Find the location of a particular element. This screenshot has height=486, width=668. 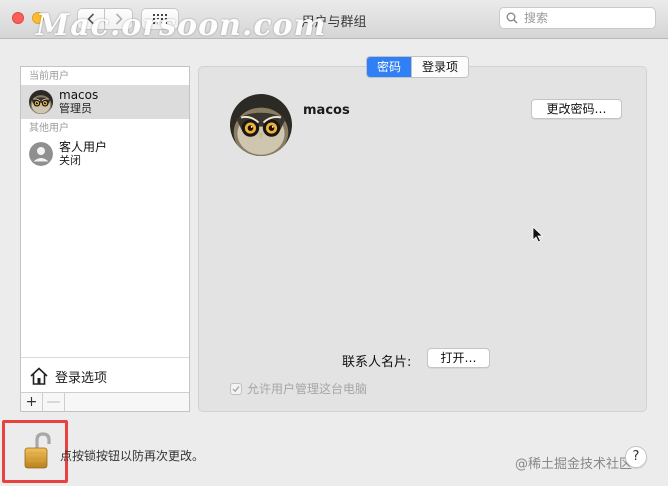

tab-login-items: 登录项 is located at coordinates (440, 67).